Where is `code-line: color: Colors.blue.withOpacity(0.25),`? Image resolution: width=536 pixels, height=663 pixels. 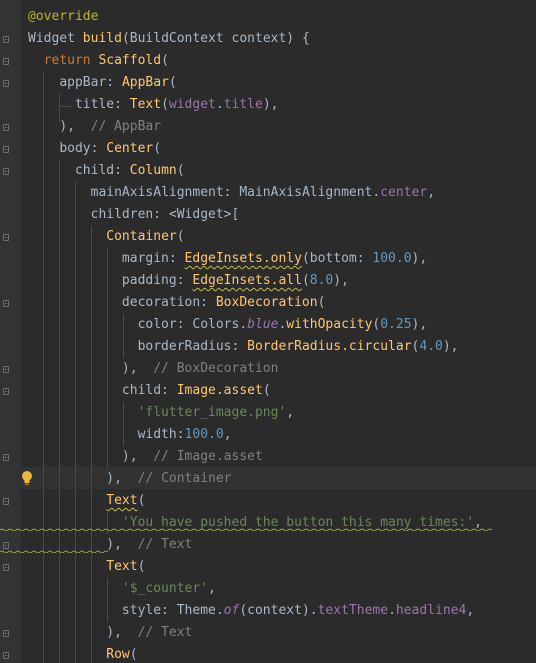
code-line: color: Colors.blue.withOpacity(0.25), is located at coordinates (228, 325).